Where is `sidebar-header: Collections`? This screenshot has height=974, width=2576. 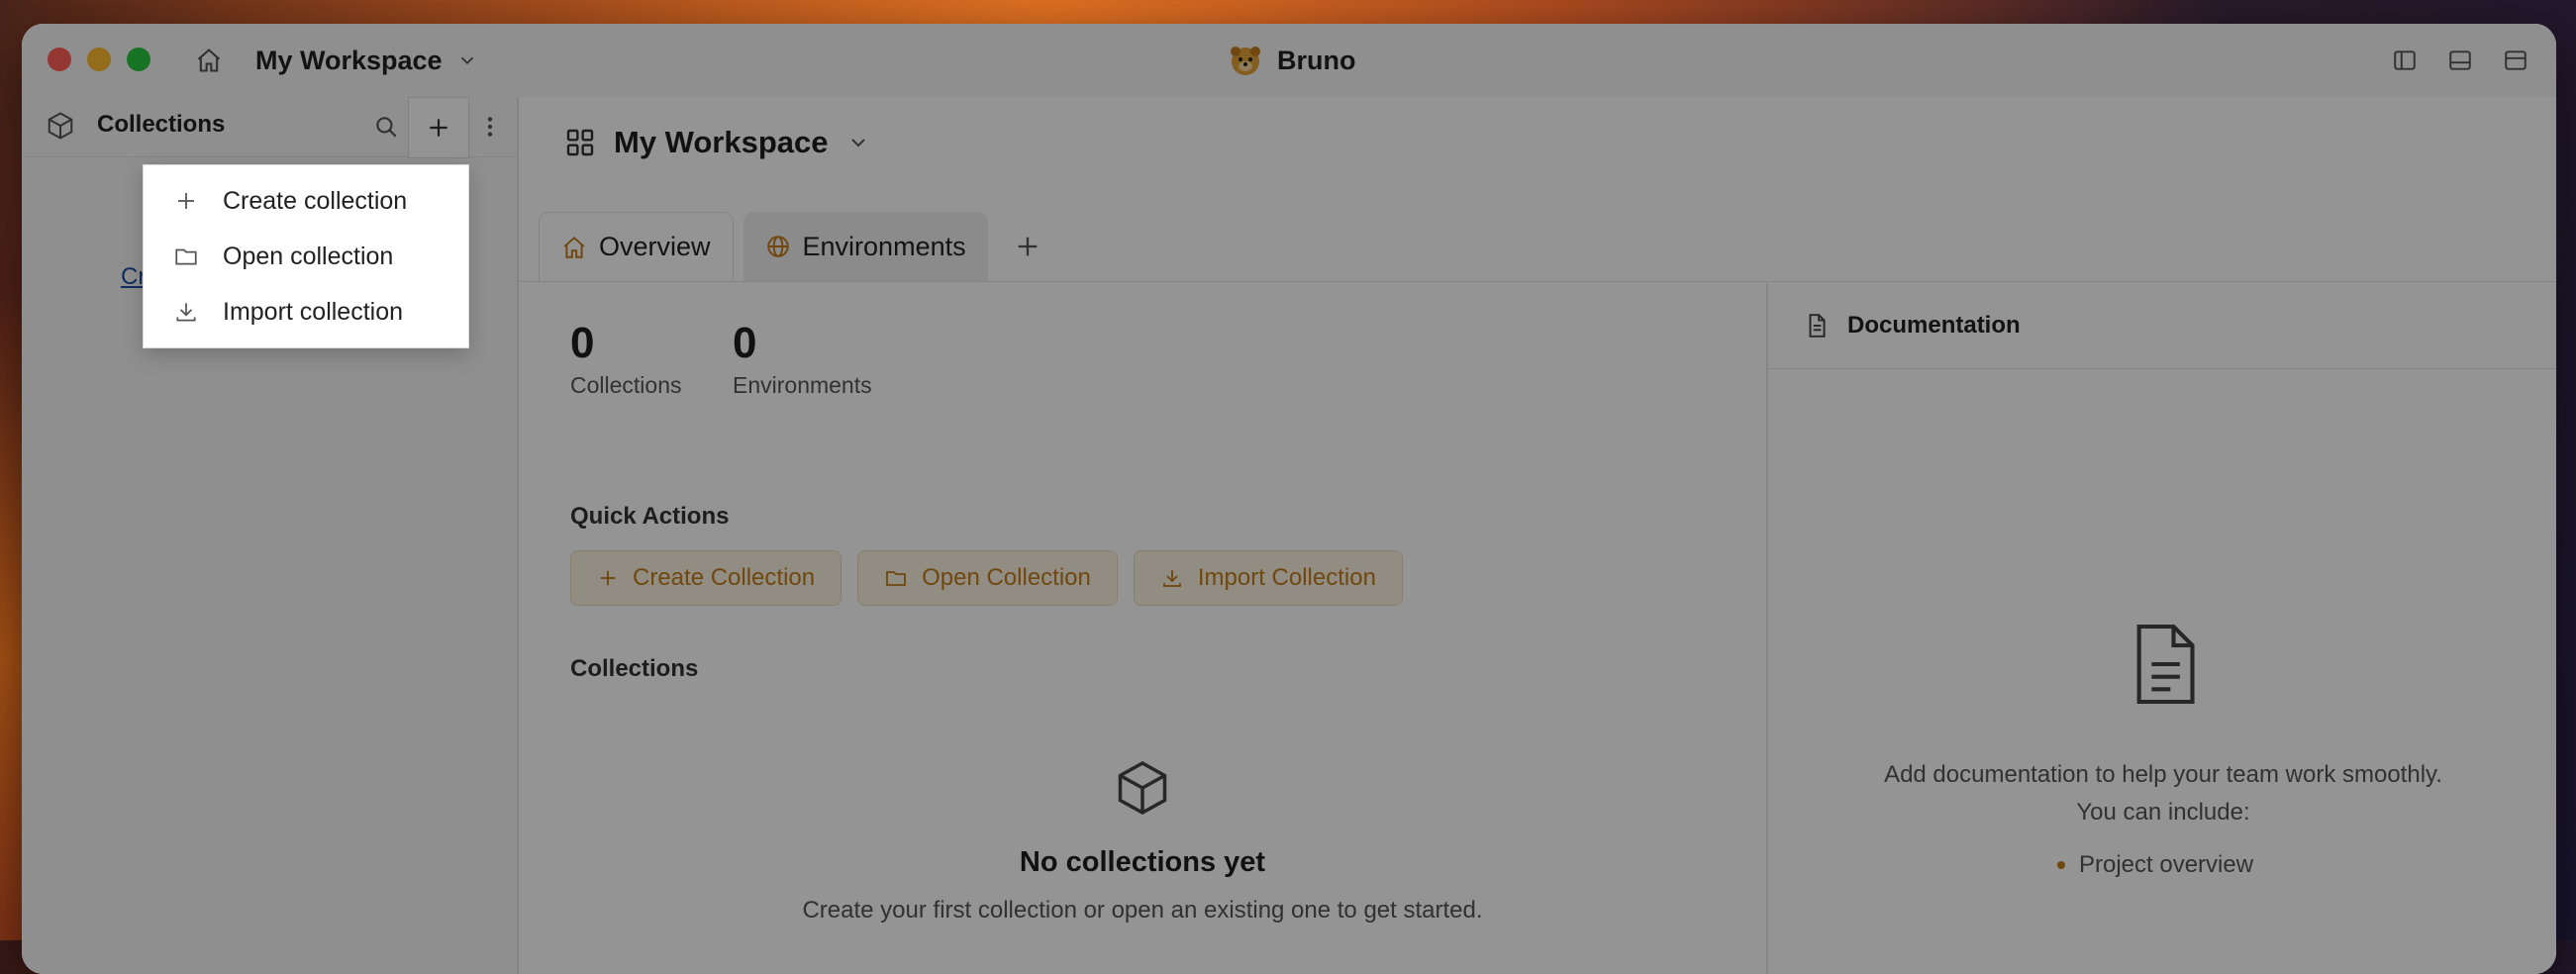 sidebar-header: Collections is located at coordinates (269, 128).